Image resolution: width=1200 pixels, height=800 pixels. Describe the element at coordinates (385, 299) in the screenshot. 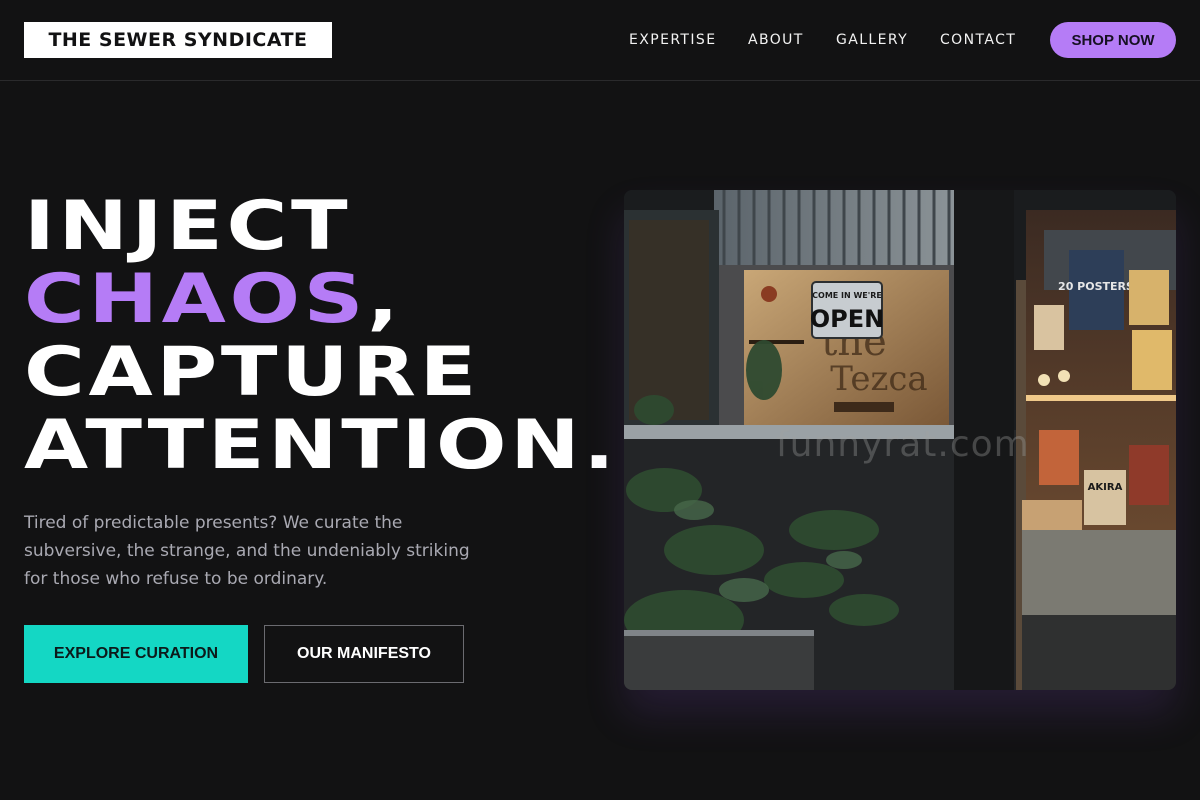

I see `headline-accent-suffix: ,` at that location.